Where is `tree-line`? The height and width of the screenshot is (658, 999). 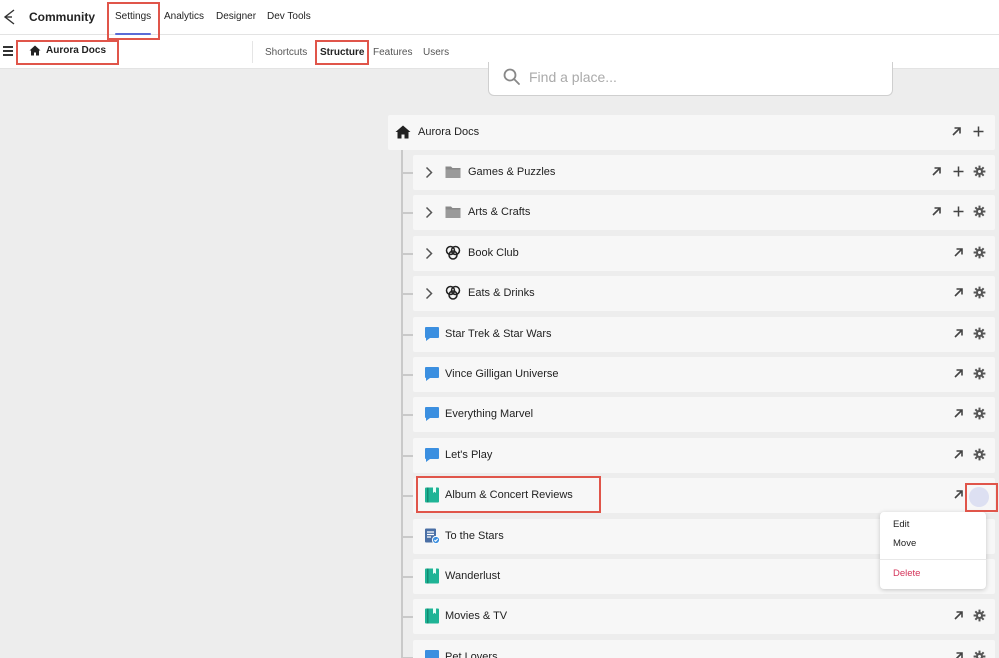 tree-line is located at coordinates (402, 404).